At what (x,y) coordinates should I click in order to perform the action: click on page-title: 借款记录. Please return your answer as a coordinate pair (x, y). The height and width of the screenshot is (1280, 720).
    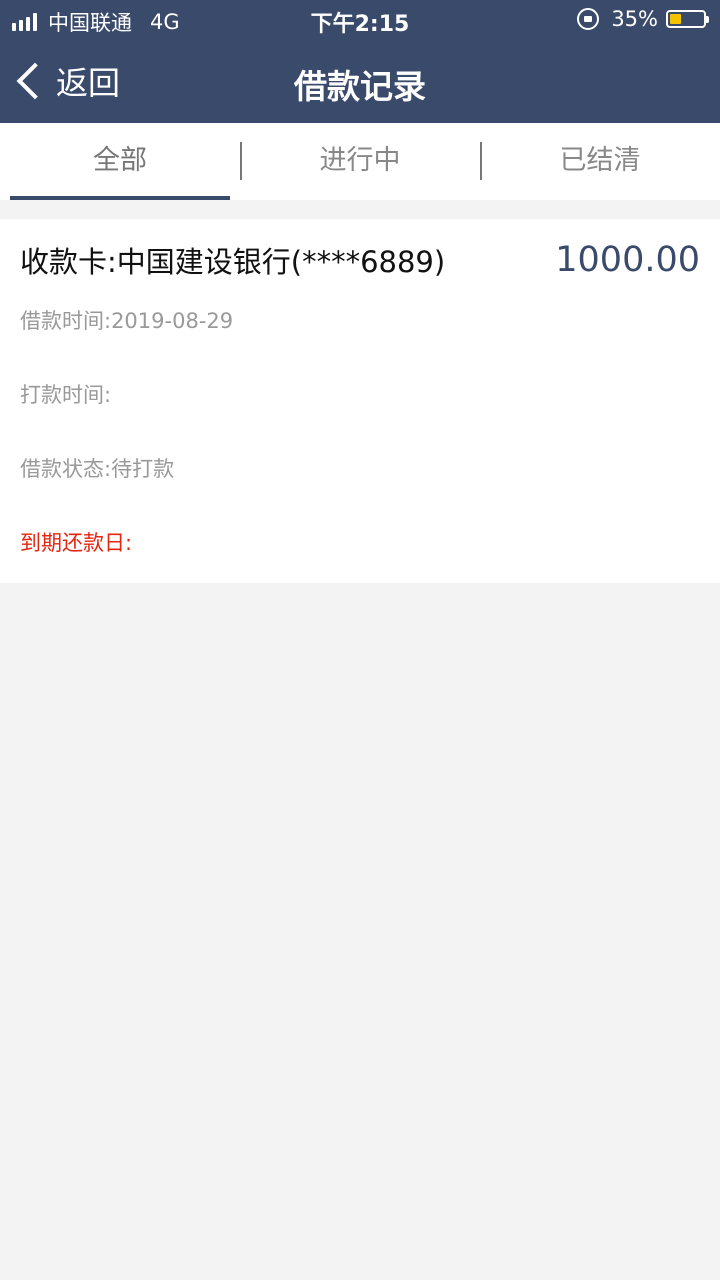
    Looking at the image, I should click on (360, 86).